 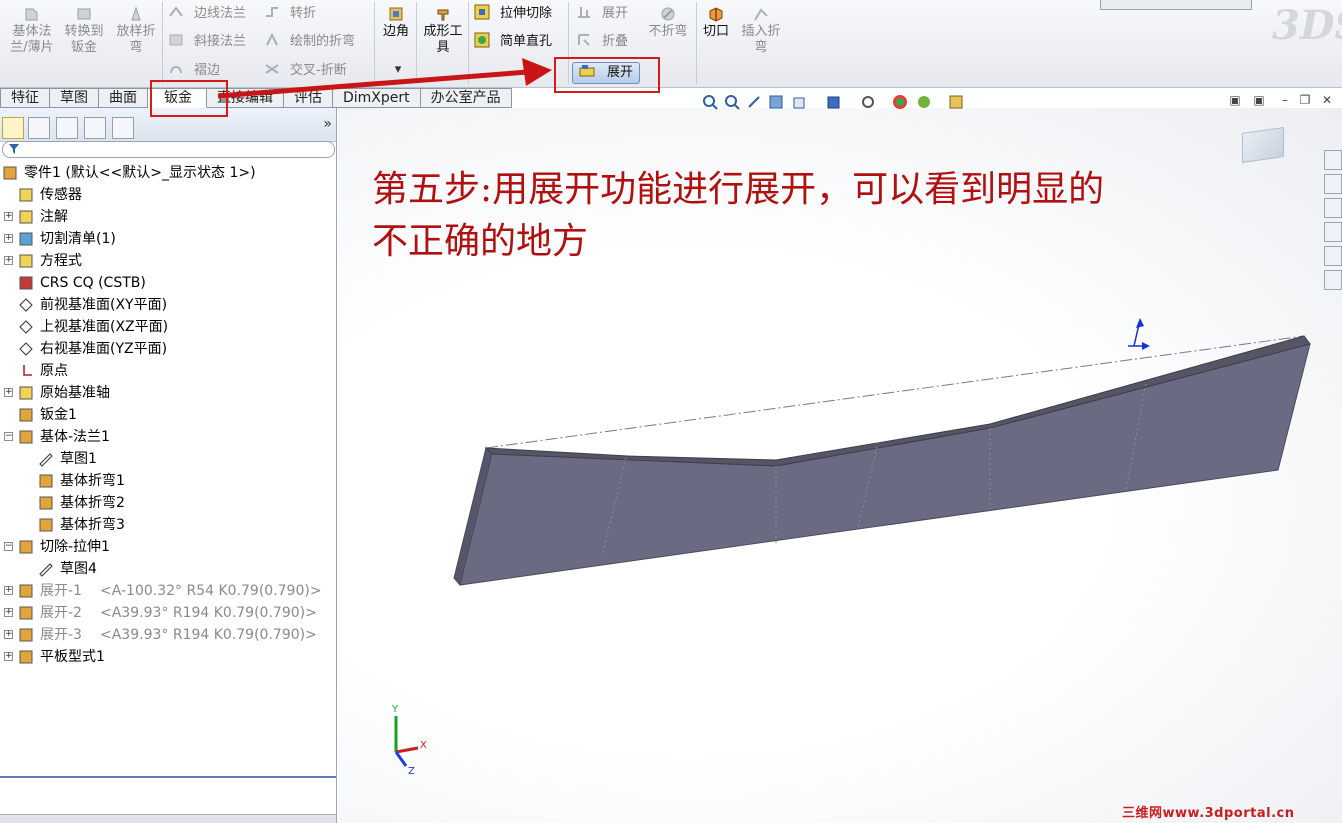 What do you see at coordinates (168, 657) in the screenshot?
I see `tree-item: + 平板型式1` at bounding box center [168, 657].